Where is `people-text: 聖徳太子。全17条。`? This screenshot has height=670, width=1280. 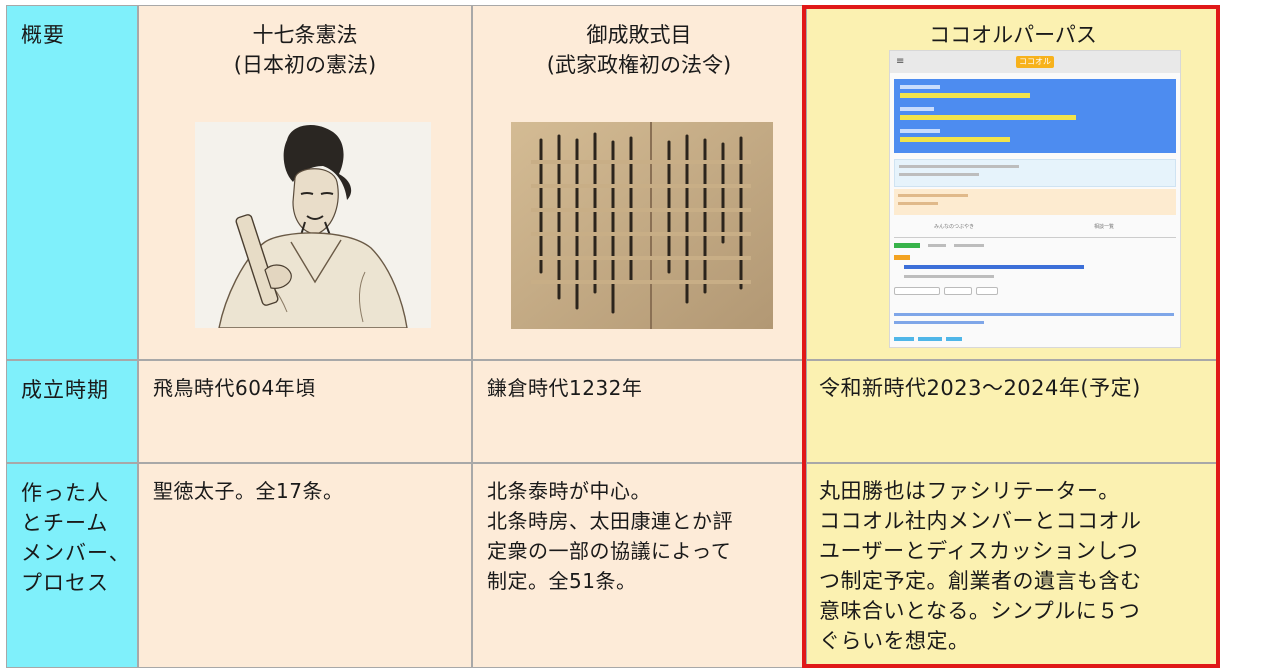
people-text: 聖徳太子。全17条。 is located at coordinates (248, 491).